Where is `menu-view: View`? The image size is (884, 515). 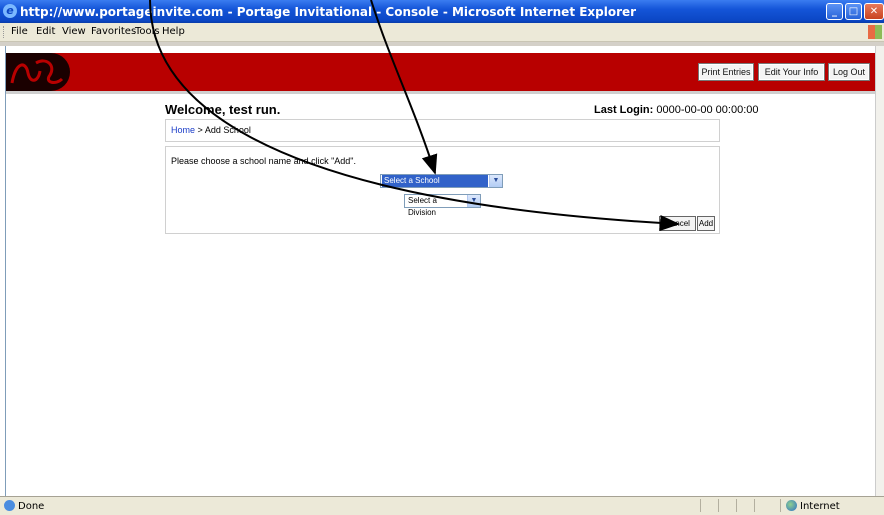 menu-view: View is located at coordinates (74, 31).